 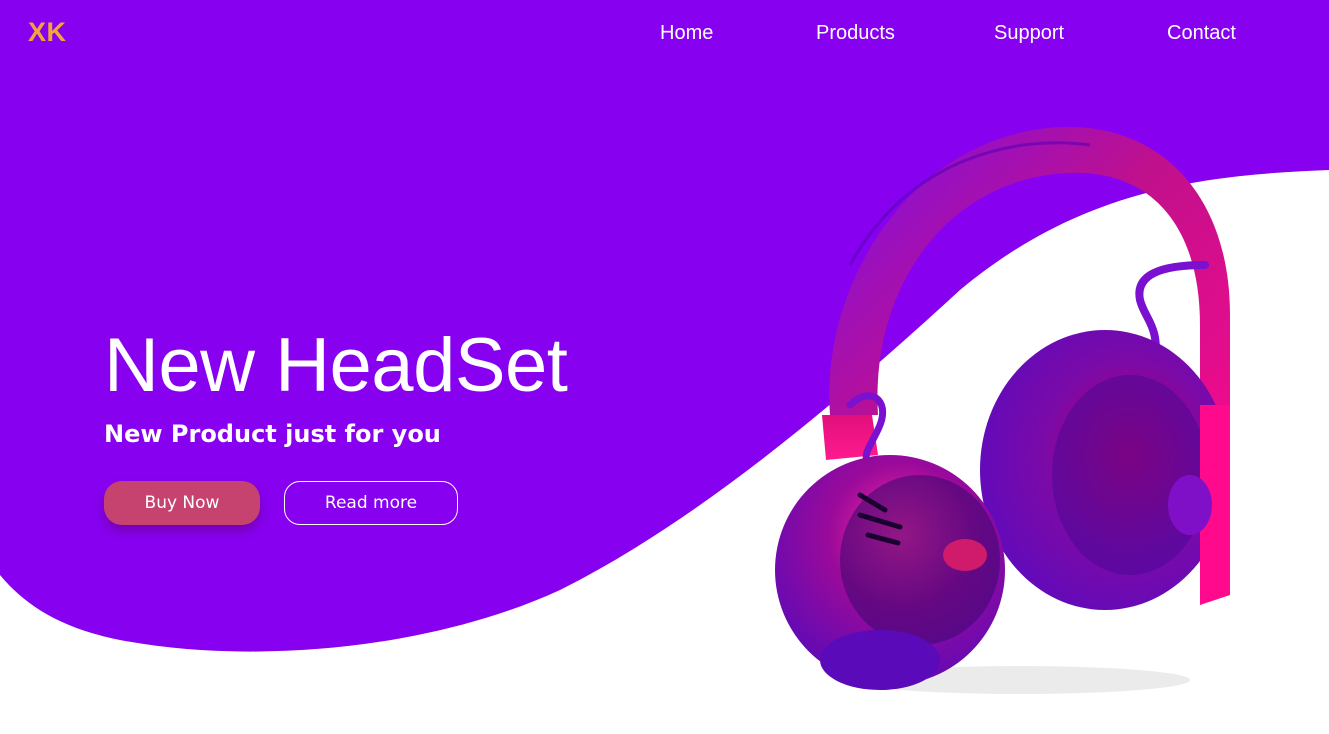 I want to click on main-nav: Home Products Support Contact, so click(x=664, y=36).